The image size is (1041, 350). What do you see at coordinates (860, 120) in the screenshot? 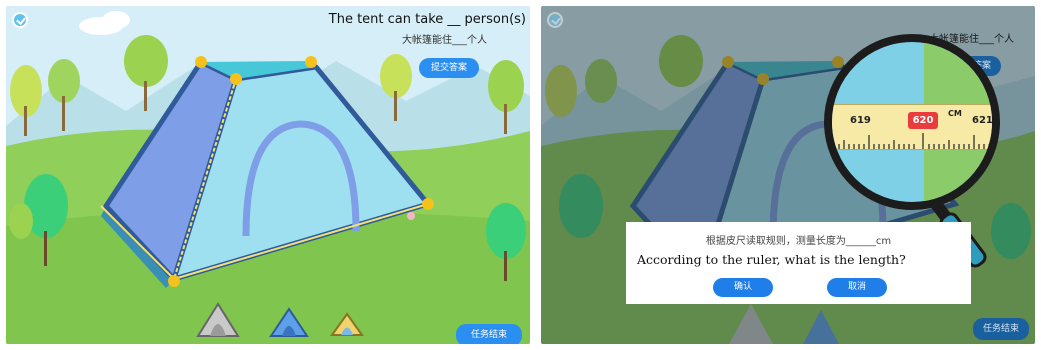
I see `ruler-label-619: 619` at bounding box center [860, 120].